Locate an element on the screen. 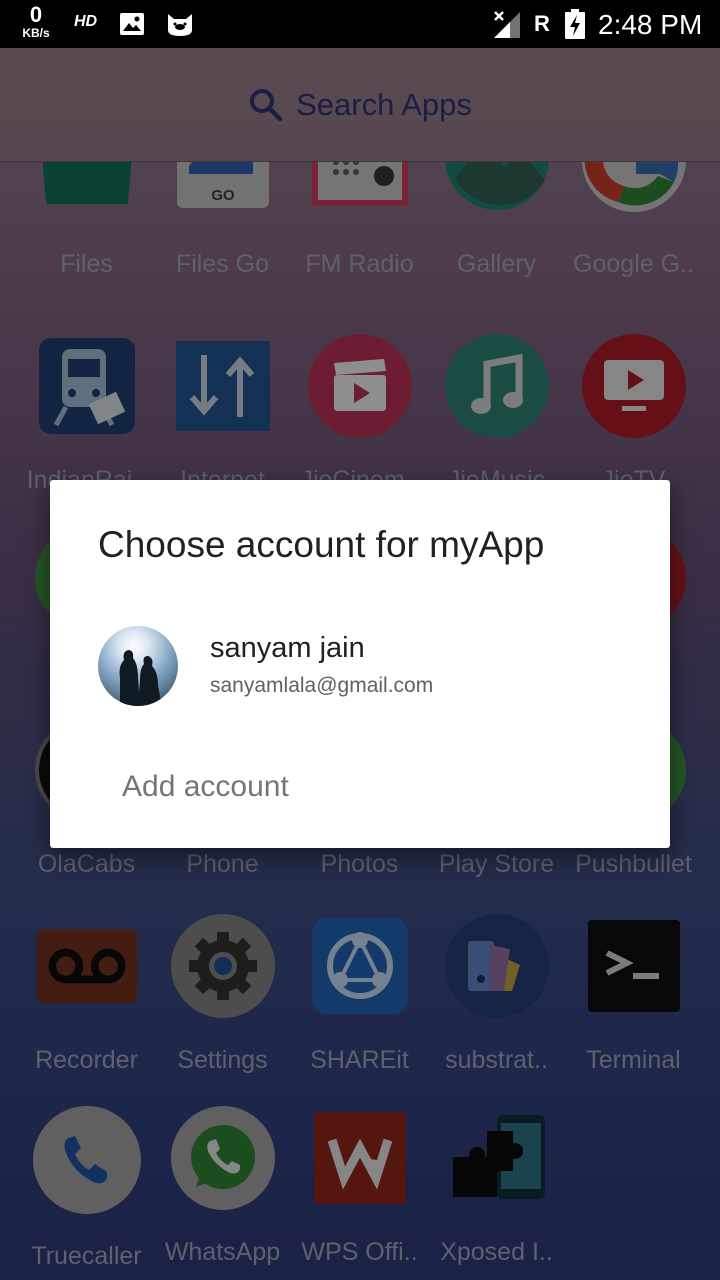 The height and width of the screenshot is (1280, 720). dialog-title: Choose account for myApp is located at coordinates (321, 544).